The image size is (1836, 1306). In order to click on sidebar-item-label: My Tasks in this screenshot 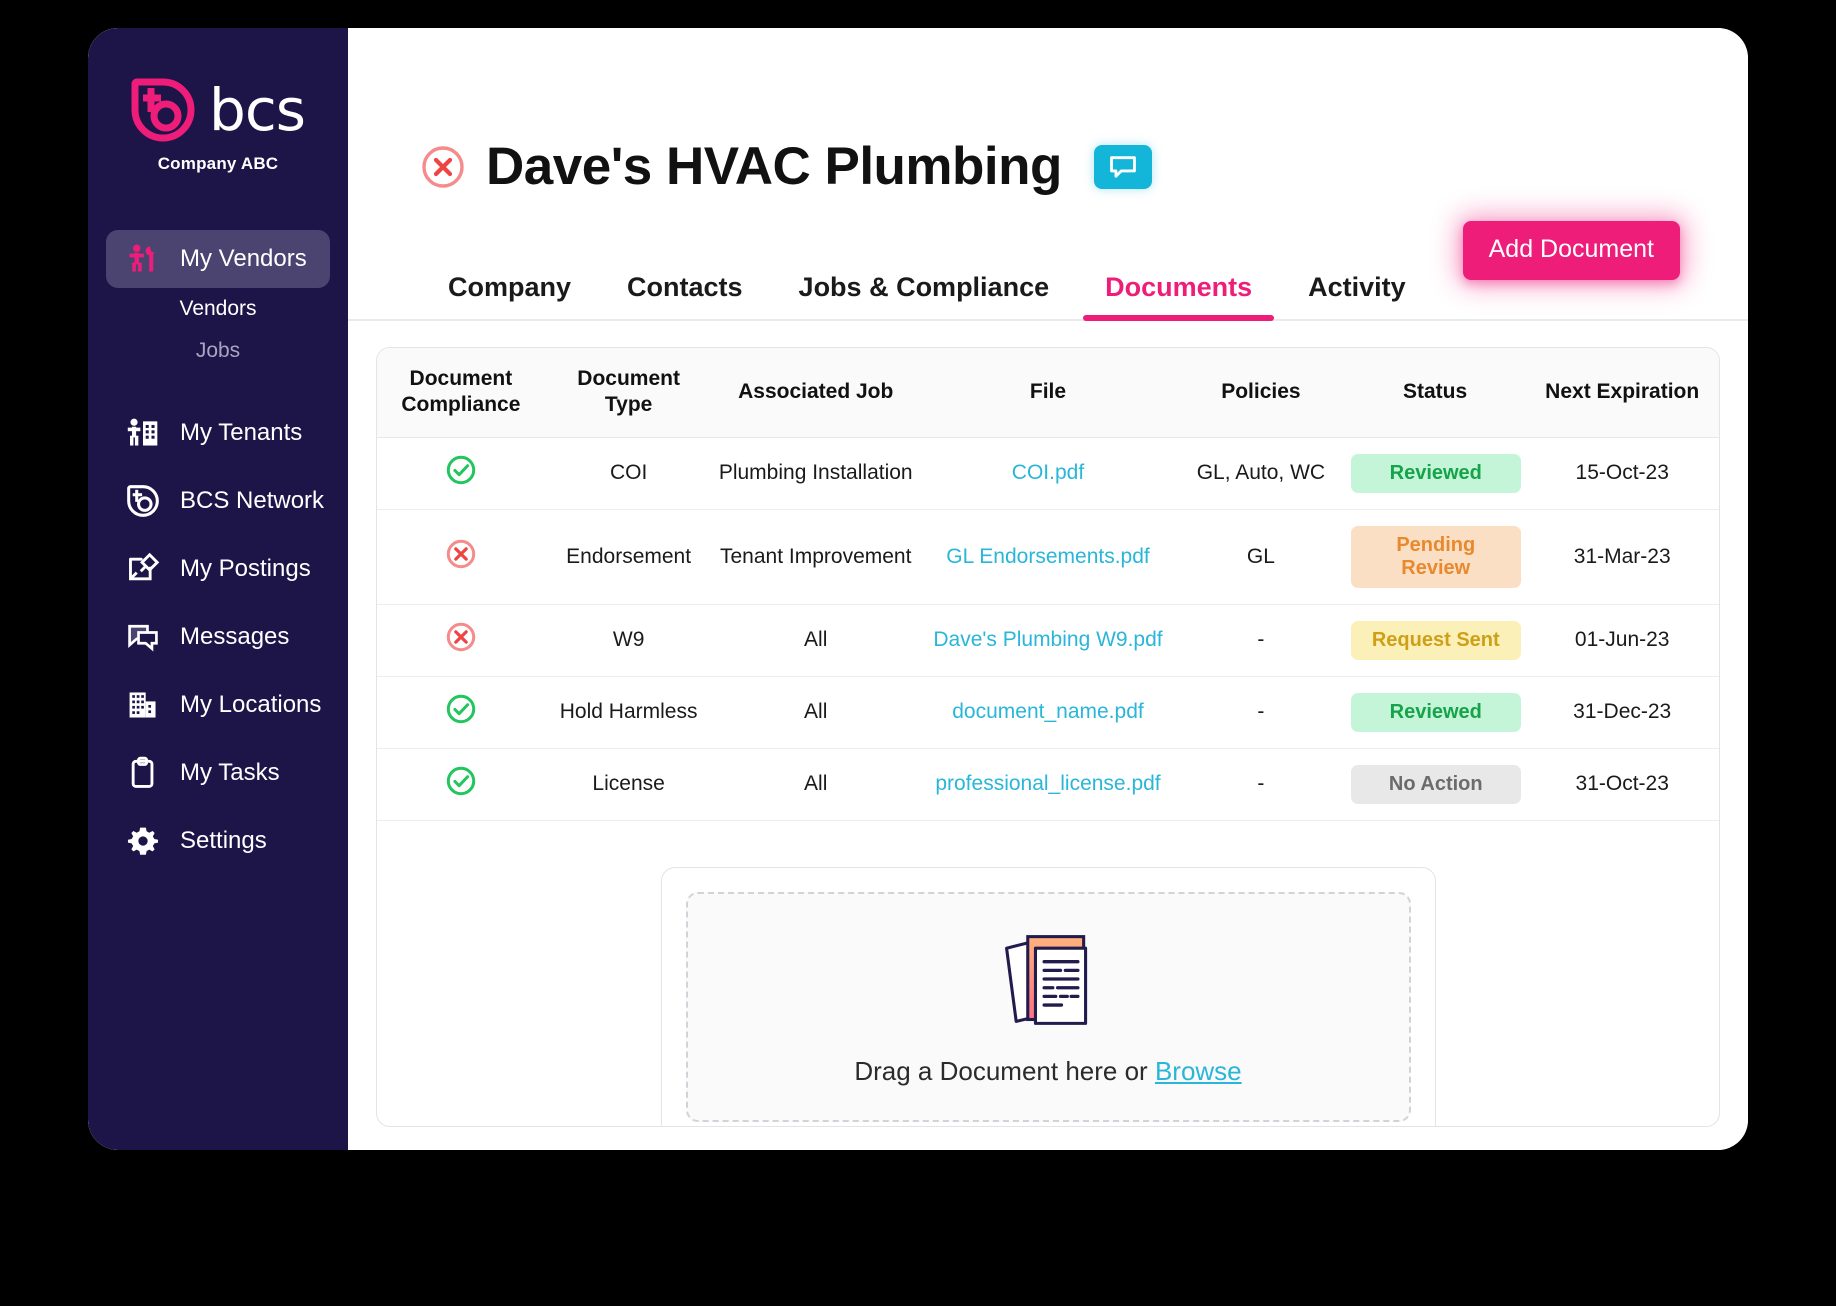, I will do `click(230, 772)`.